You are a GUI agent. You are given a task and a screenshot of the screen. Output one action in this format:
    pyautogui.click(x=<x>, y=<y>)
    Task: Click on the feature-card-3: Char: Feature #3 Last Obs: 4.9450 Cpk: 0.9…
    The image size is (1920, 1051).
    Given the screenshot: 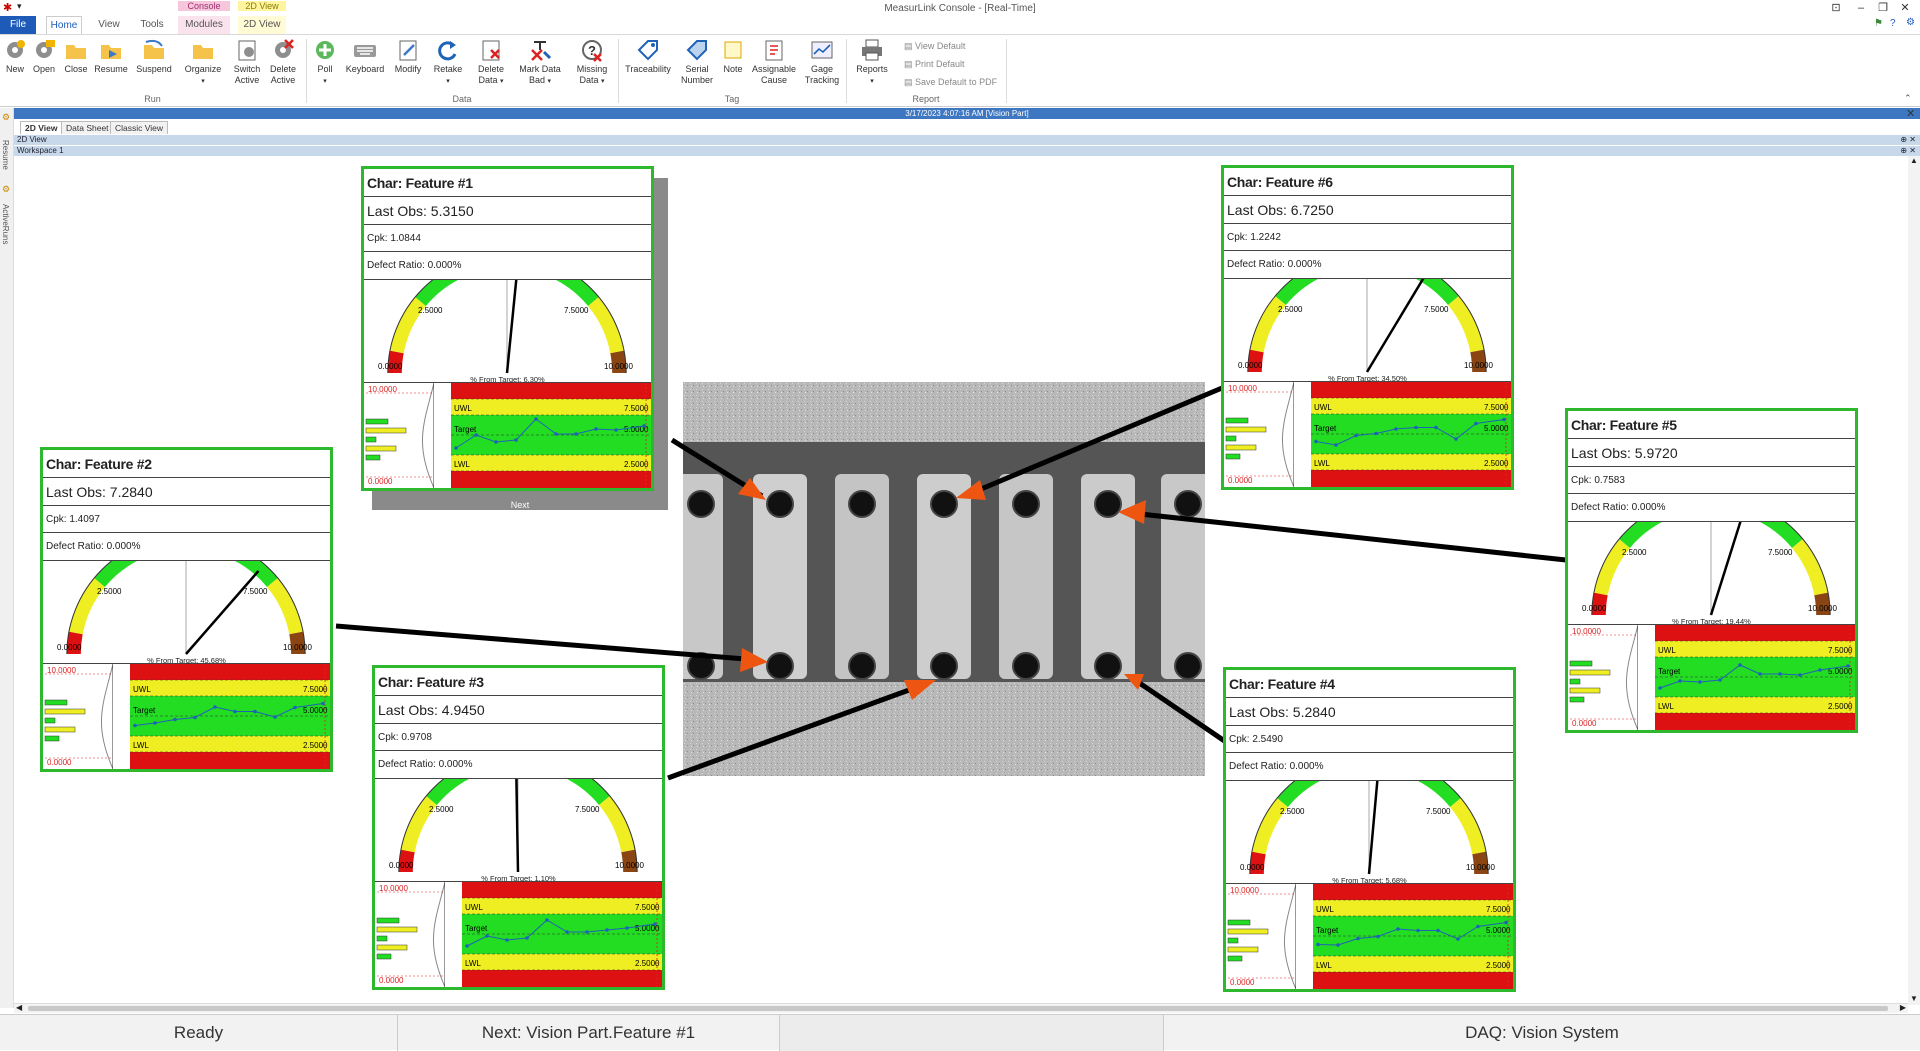 What is the action you would take?
    pyautogui.click(x=518, y=827)
    